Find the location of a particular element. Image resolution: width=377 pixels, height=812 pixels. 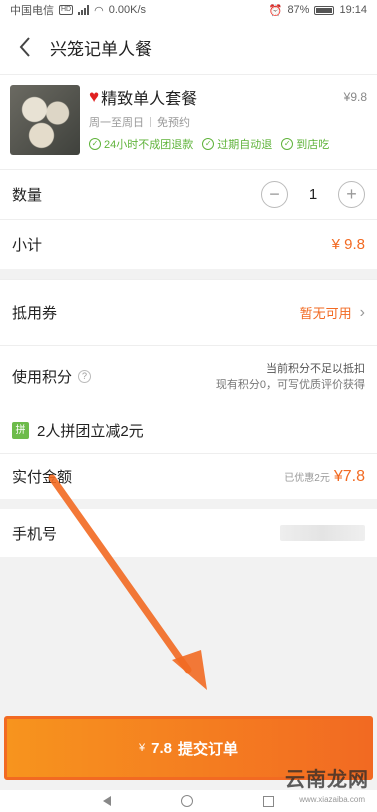

quantity-value: 1 is located at coordinates (313, 194).